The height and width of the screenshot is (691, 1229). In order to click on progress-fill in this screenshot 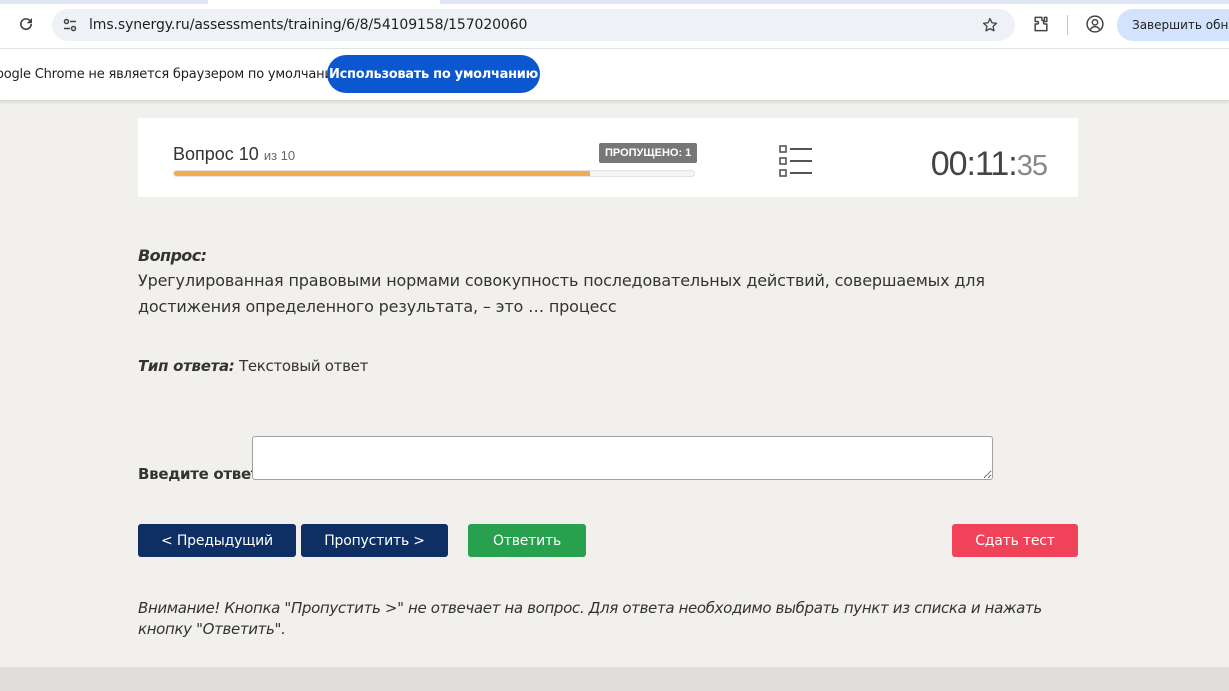, I will do `click(382, 173)`.